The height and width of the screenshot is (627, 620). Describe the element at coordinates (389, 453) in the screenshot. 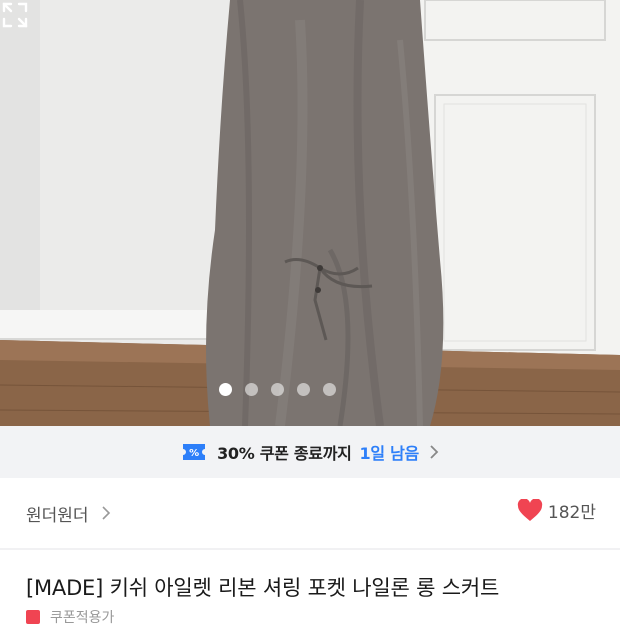

I see `coupon-remaining: 1일 남음` at that location.